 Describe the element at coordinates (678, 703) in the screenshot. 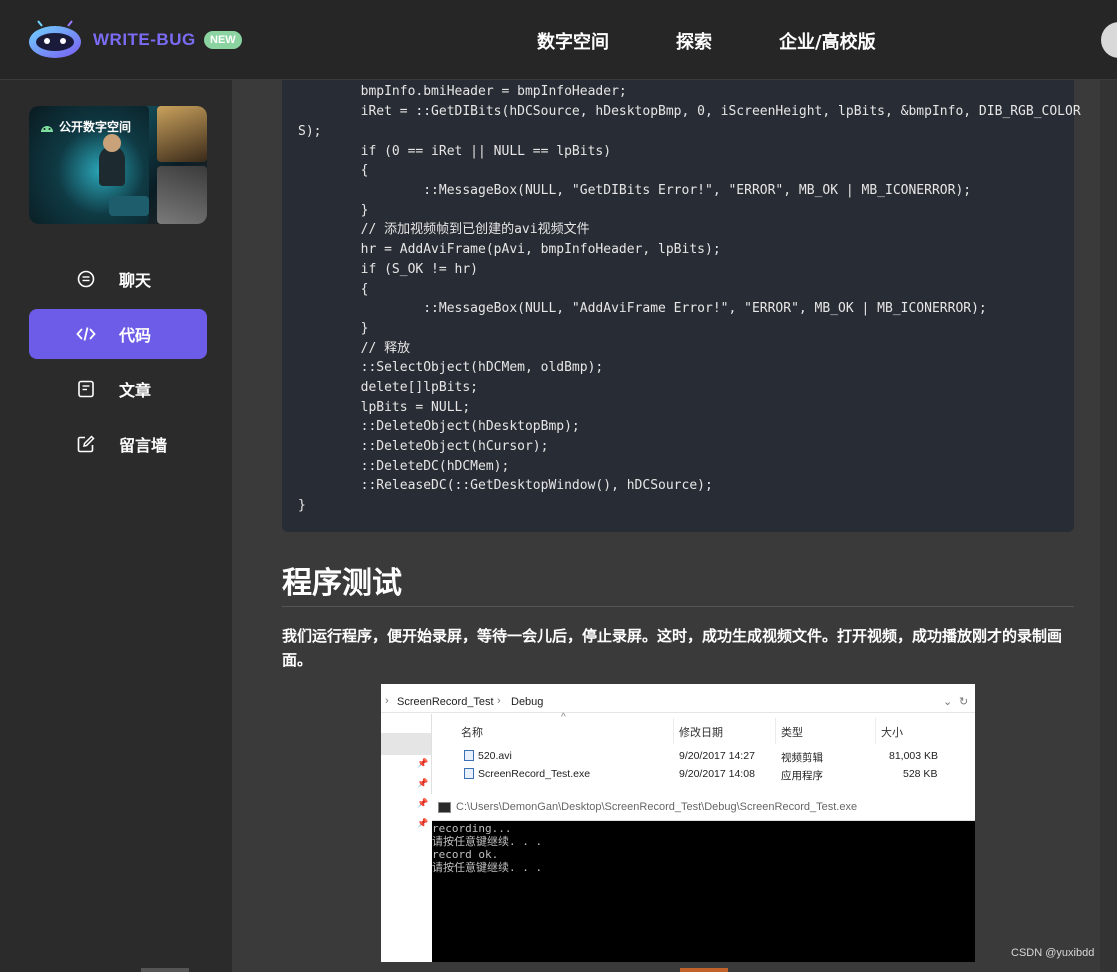

I see `explorer-address-bar: › ScreenRecord_Test › Debug ⌄ ↻` at that location.